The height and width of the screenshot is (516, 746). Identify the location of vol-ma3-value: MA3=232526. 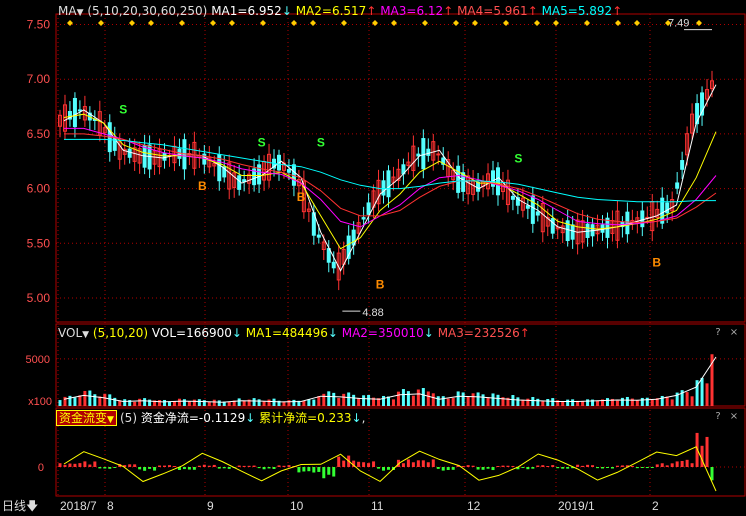
(478, 333).